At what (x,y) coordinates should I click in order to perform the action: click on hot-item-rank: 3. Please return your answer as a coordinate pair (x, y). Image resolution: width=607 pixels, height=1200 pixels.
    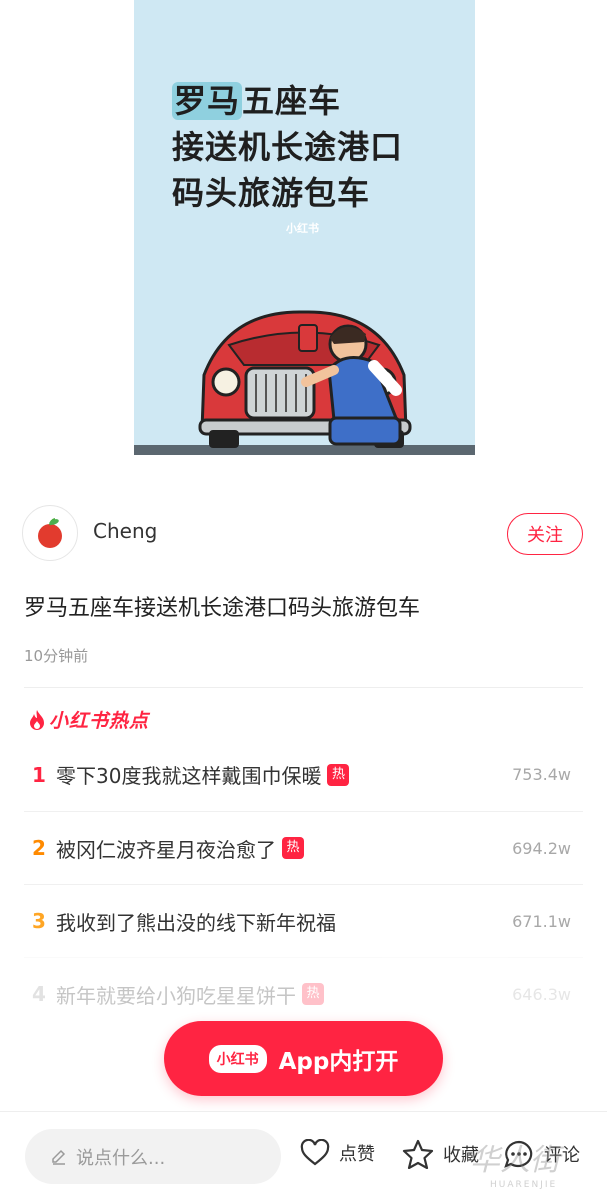
    Looking at the image, I should click on (39, 921).